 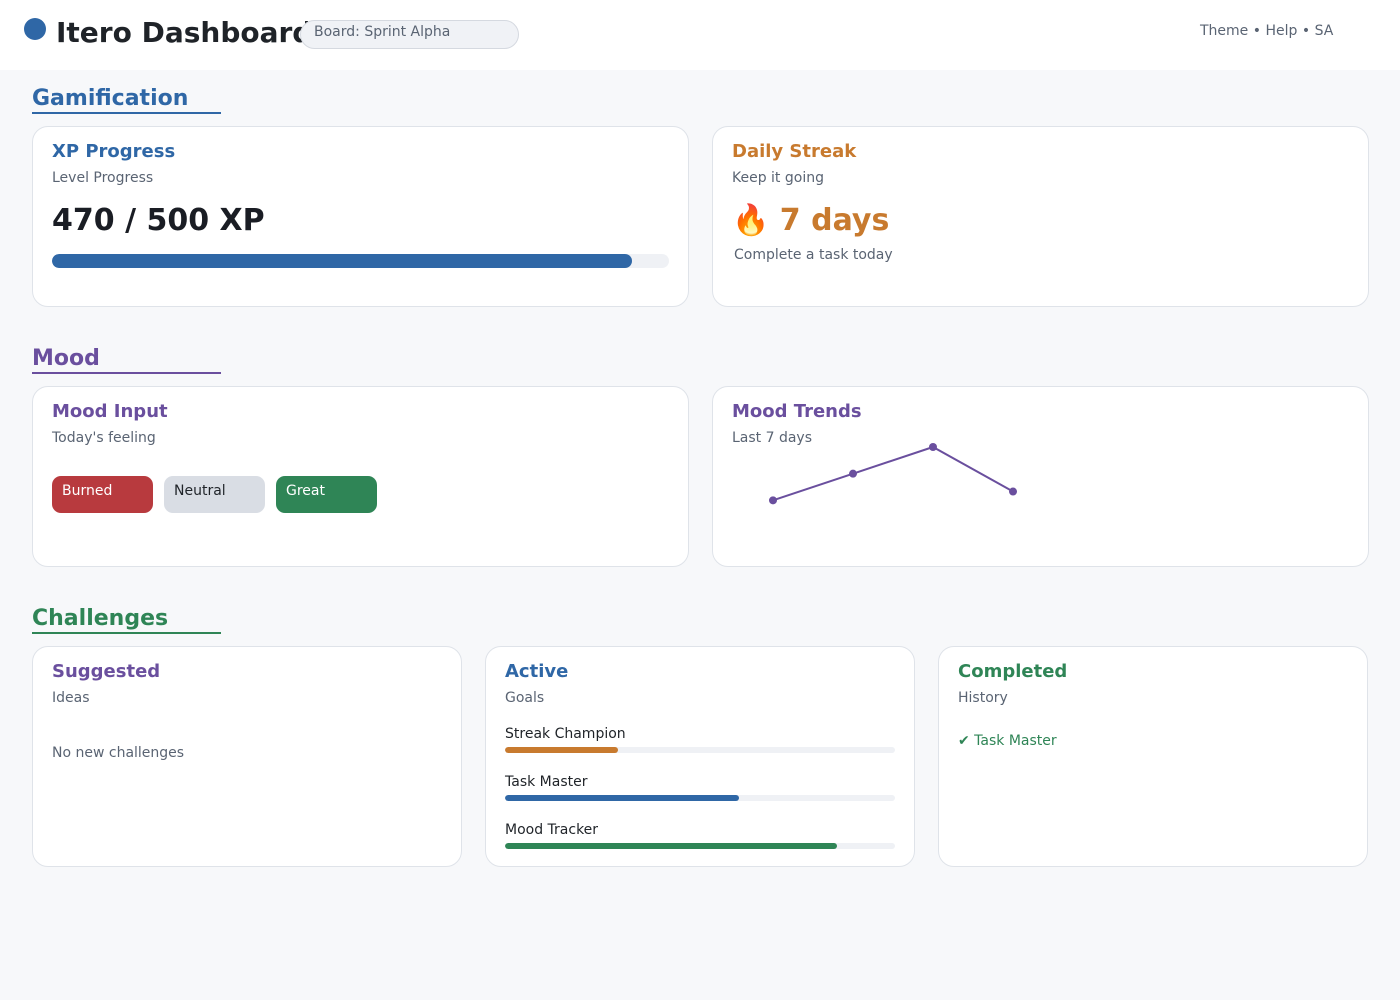 I want to click on streak-value: 🔥 7 days, so click(x=811, y=220).